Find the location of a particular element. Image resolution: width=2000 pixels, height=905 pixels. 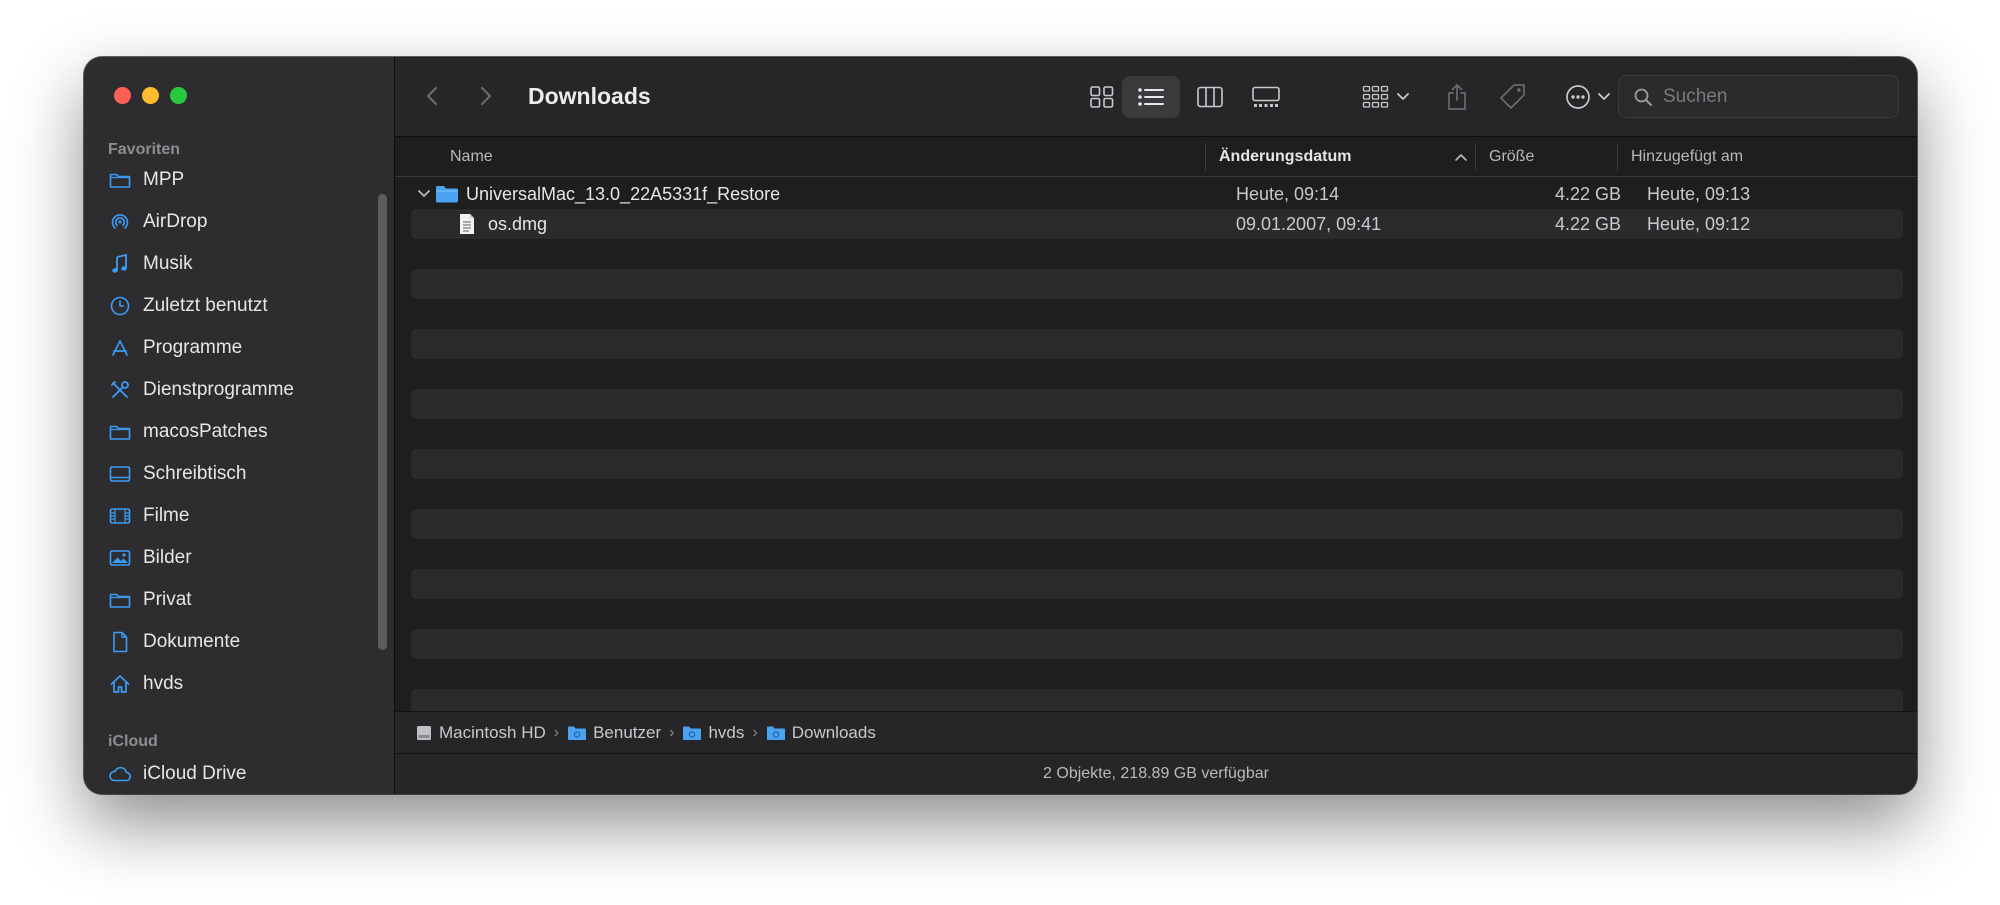

path-crumb-label: hvds is located at coordinates (726, 732).